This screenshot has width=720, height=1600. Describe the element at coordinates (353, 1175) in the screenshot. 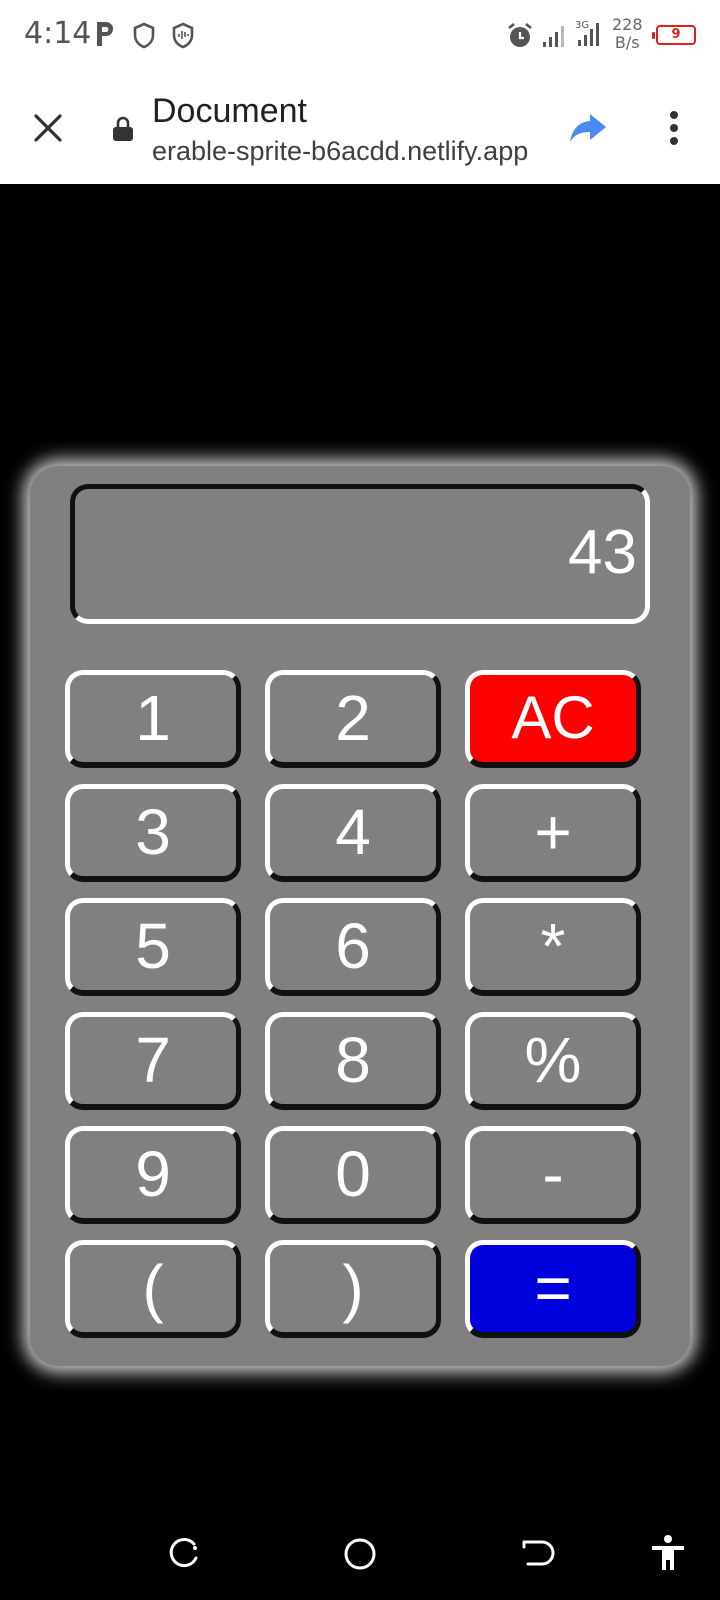

I see `key-0: 0` at that location.